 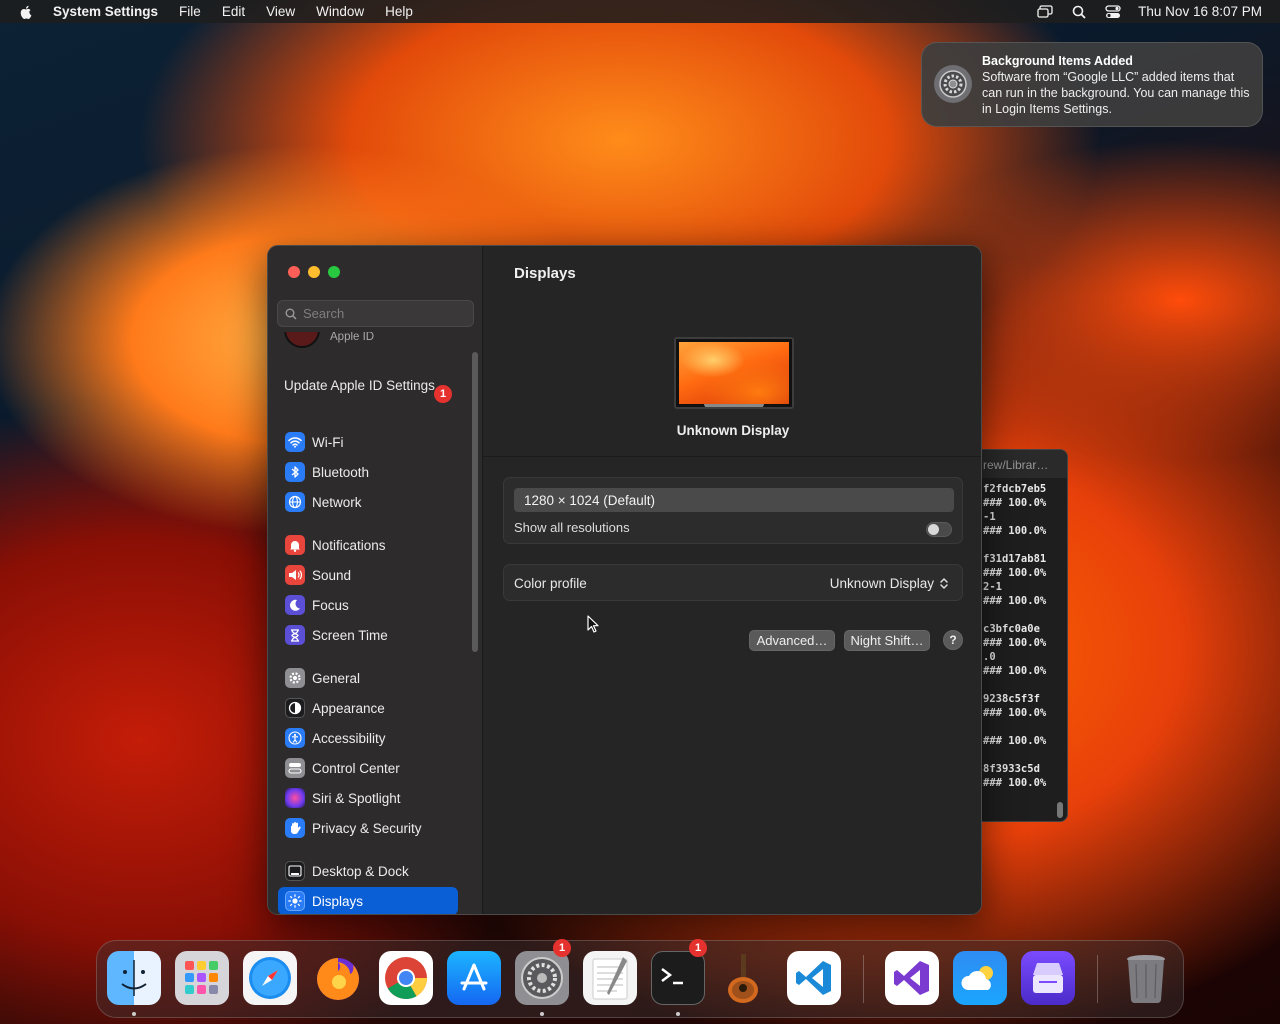 What do you see at coordinates (348, 708) in the screenshot?
I see `sidebar-item-label: Appearance` at bounding box center [348, 708].